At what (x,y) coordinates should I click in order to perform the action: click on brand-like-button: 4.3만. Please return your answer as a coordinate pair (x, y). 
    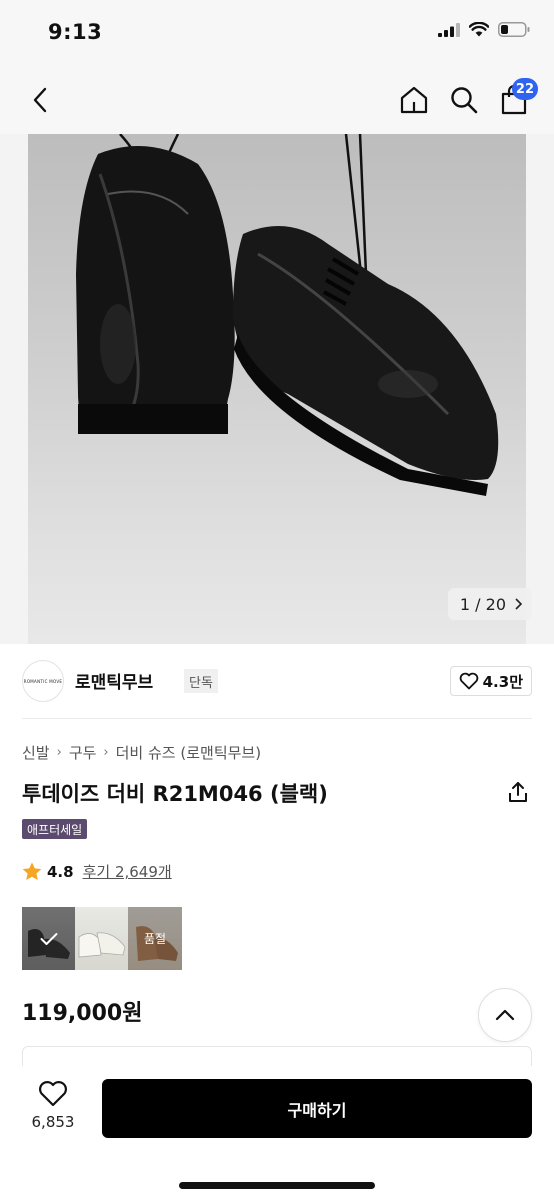
    Looking at the image, I should click on (490, 681).